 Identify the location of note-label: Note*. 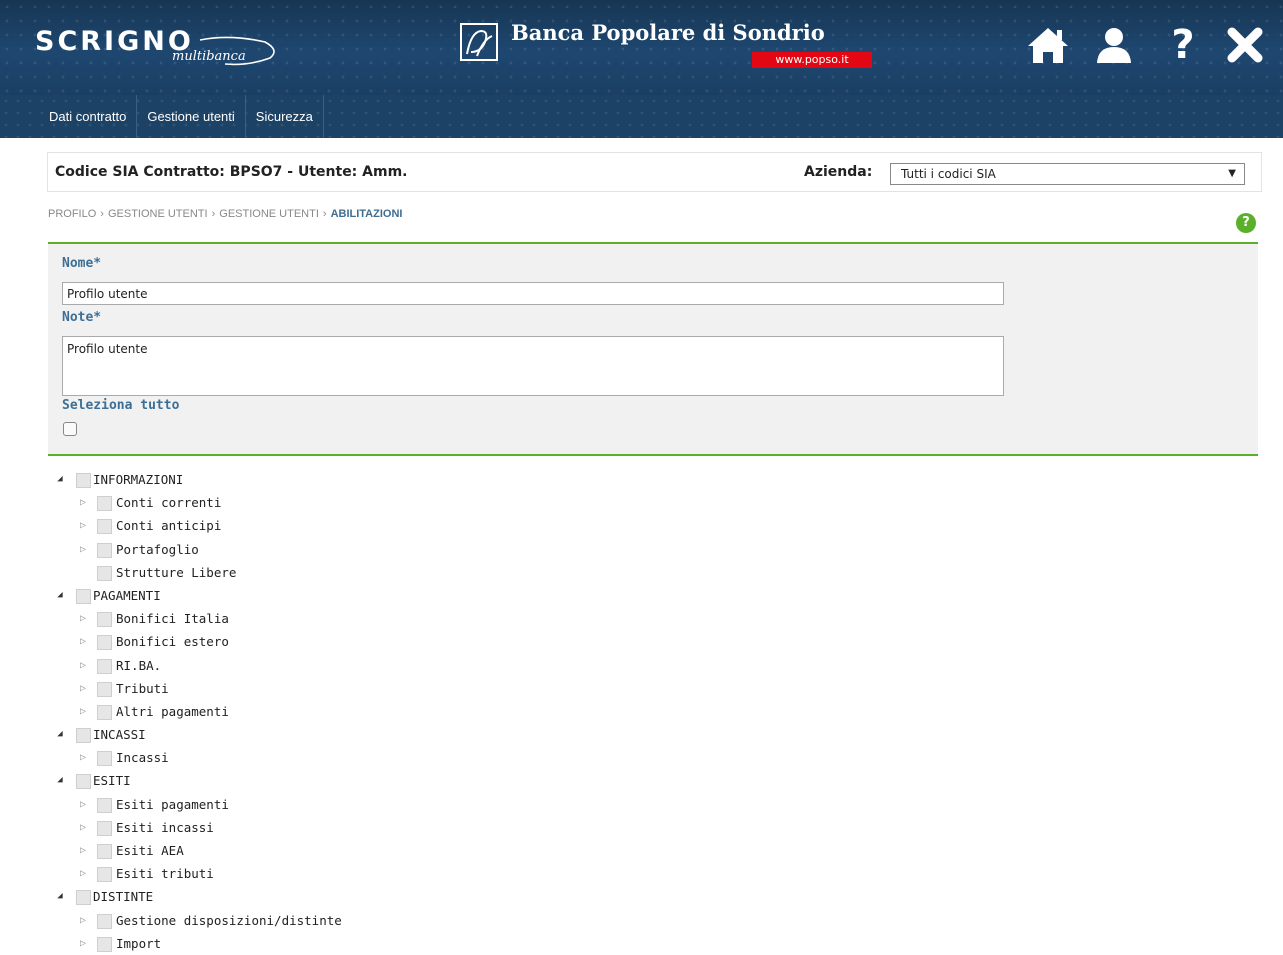
(82, 317).